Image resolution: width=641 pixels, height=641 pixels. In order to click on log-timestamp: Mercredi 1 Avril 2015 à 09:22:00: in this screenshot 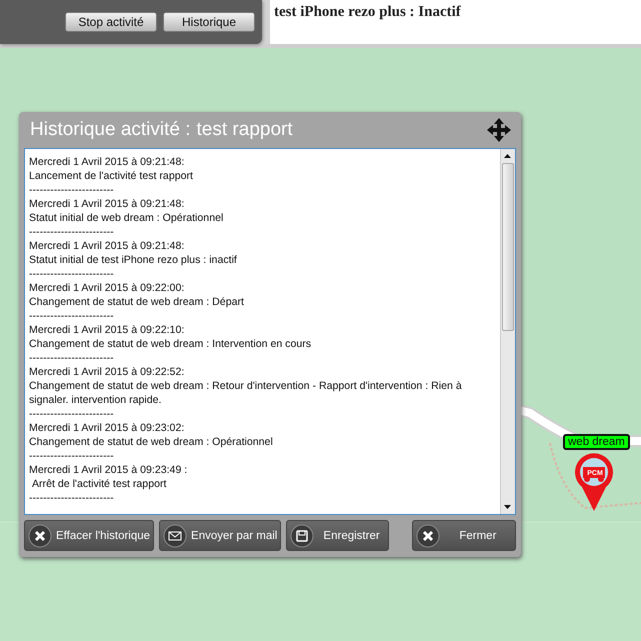, I will do `click(107, 288)`.